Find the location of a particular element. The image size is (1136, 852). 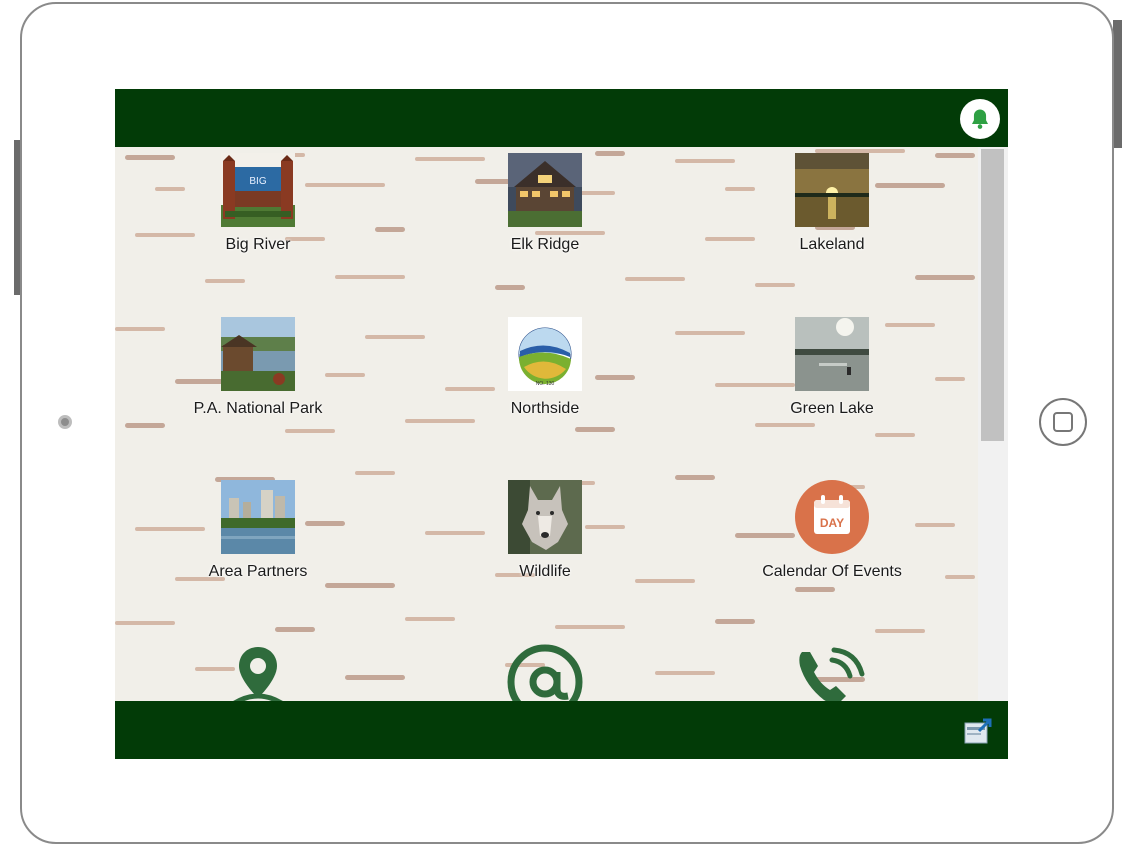

bell-icon is located at coordinates (980, 119).